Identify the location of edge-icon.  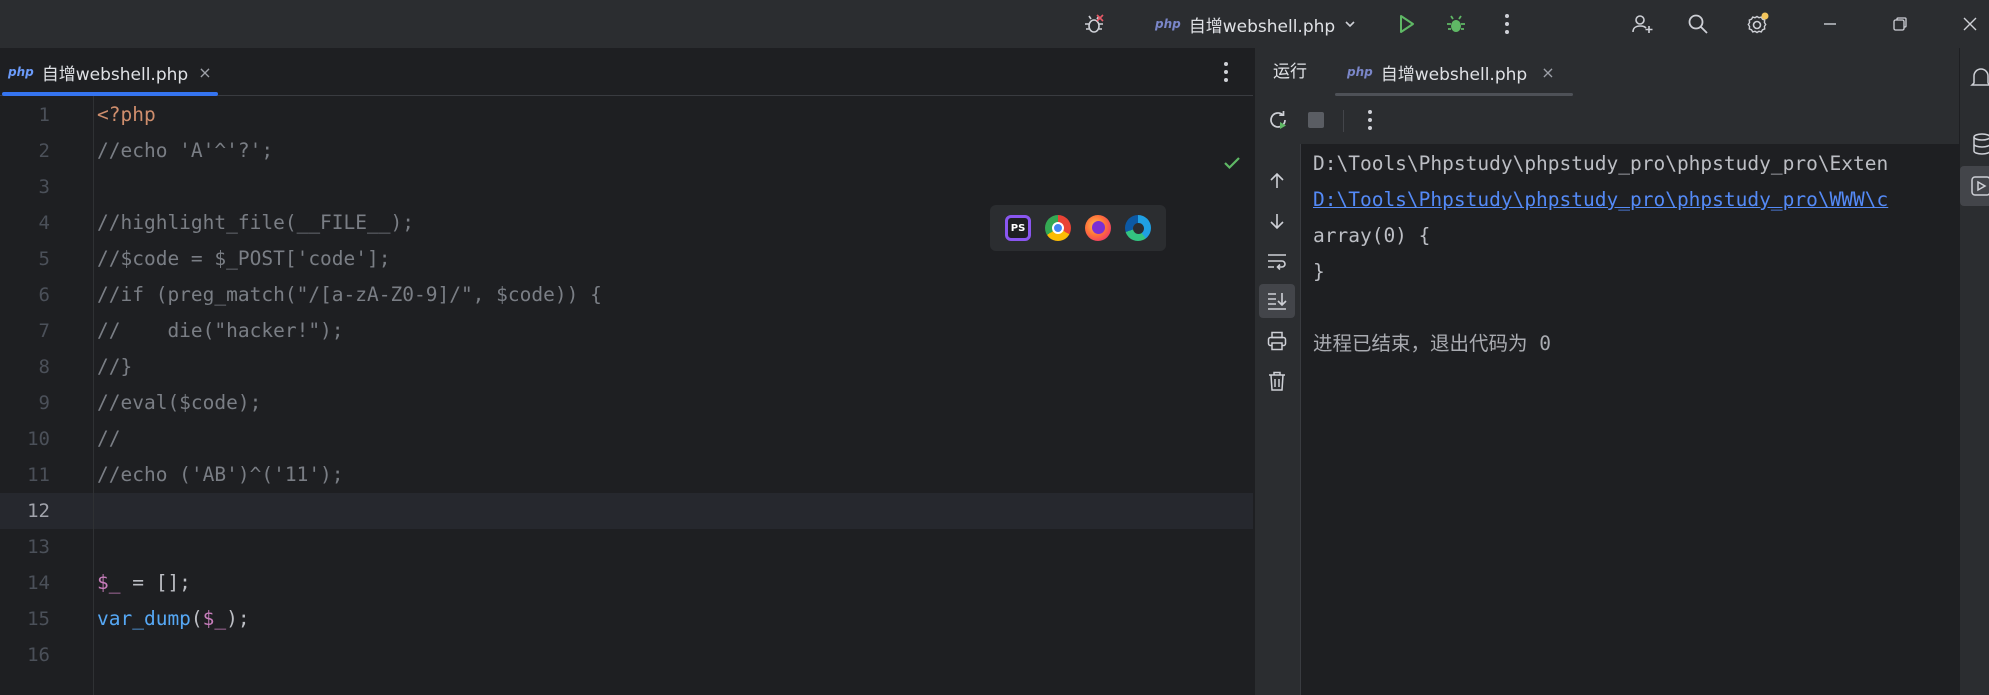
(1138, 228).